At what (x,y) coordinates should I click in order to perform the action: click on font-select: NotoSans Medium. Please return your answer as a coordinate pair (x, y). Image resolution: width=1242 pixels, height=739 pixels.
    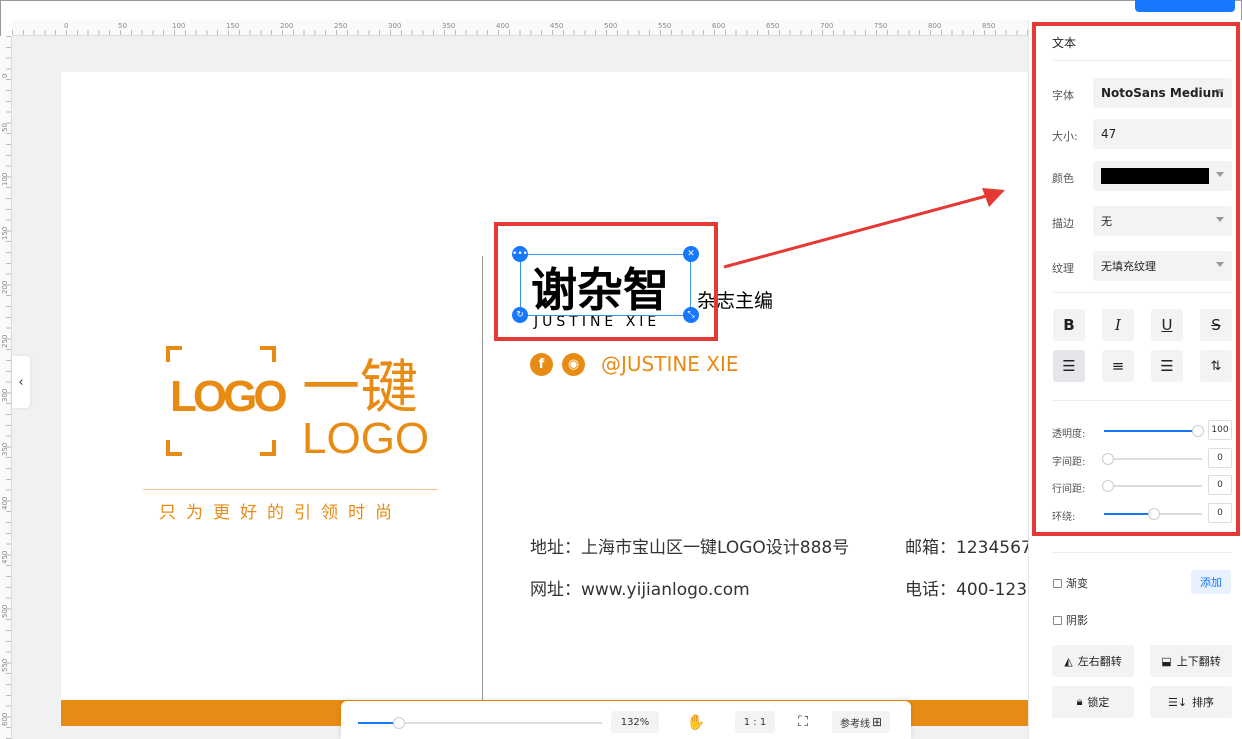
    Looking at the image, I should click on (1162, 93).